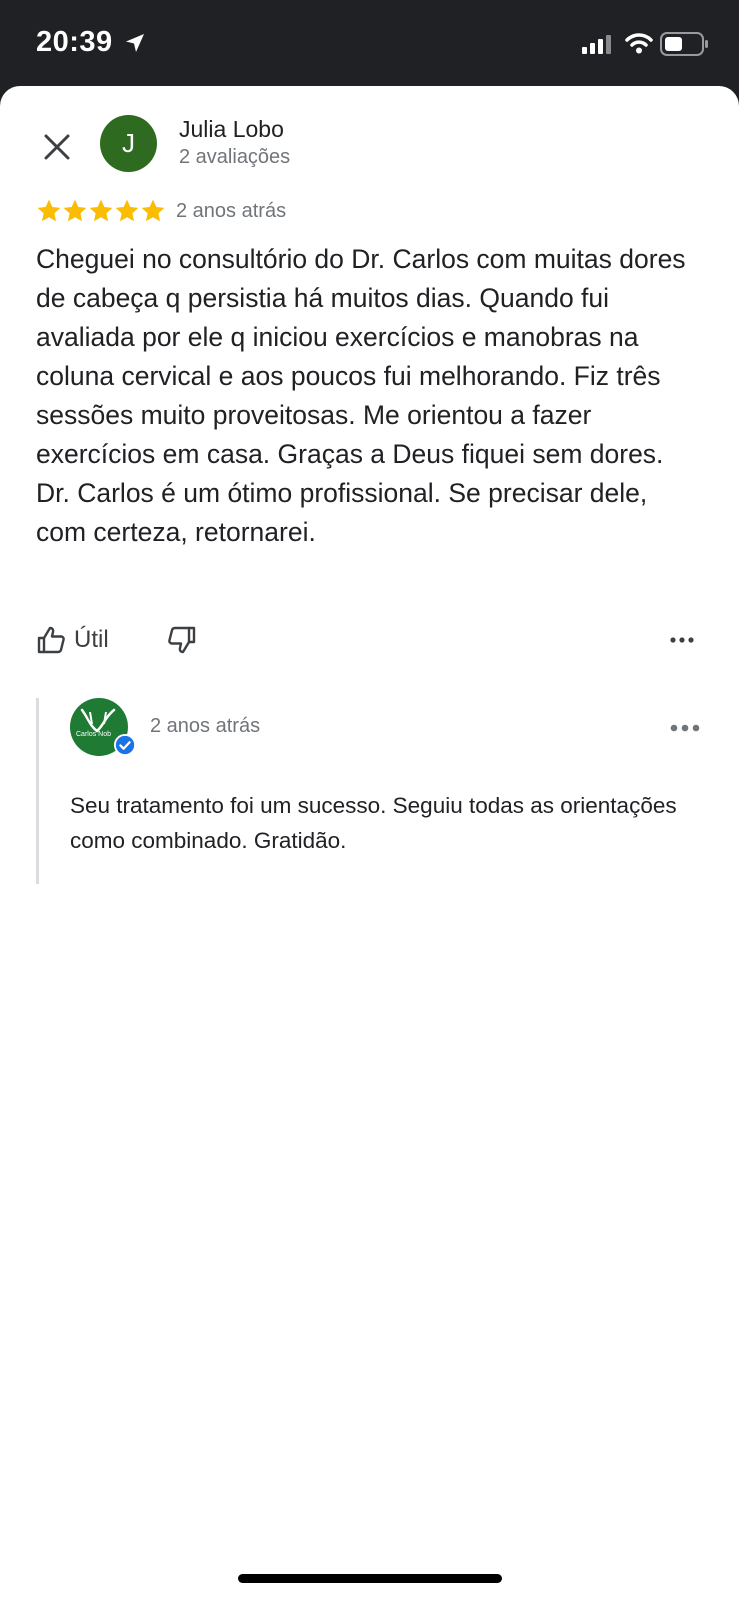 This screenshot has width=739, height=1600. Describe the element at coordinates (235, 157) in the screenshot. I see `reviewer-review-count: 2 avaliações` at that location.